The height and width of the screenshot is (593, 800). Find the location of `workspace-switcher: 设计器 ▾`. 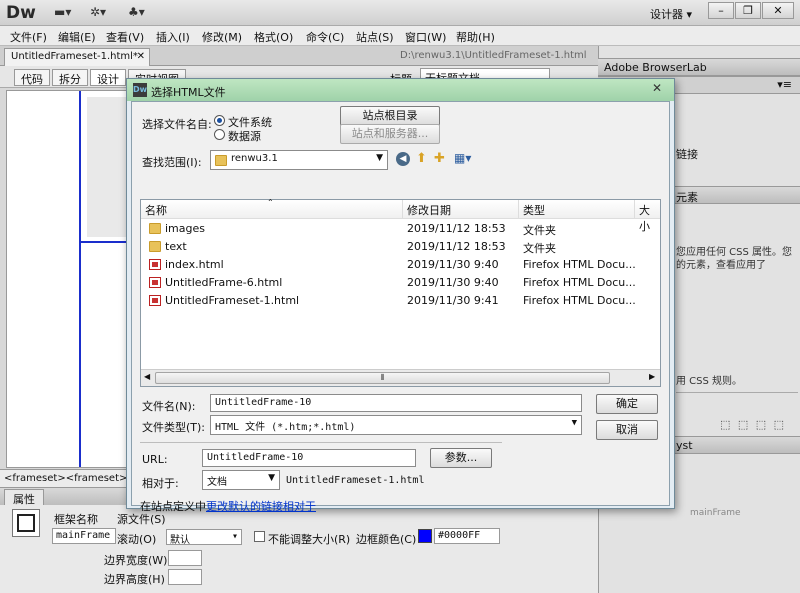

workspace-switcher: 设计器 ▾ is located at coordinates (671, 14).